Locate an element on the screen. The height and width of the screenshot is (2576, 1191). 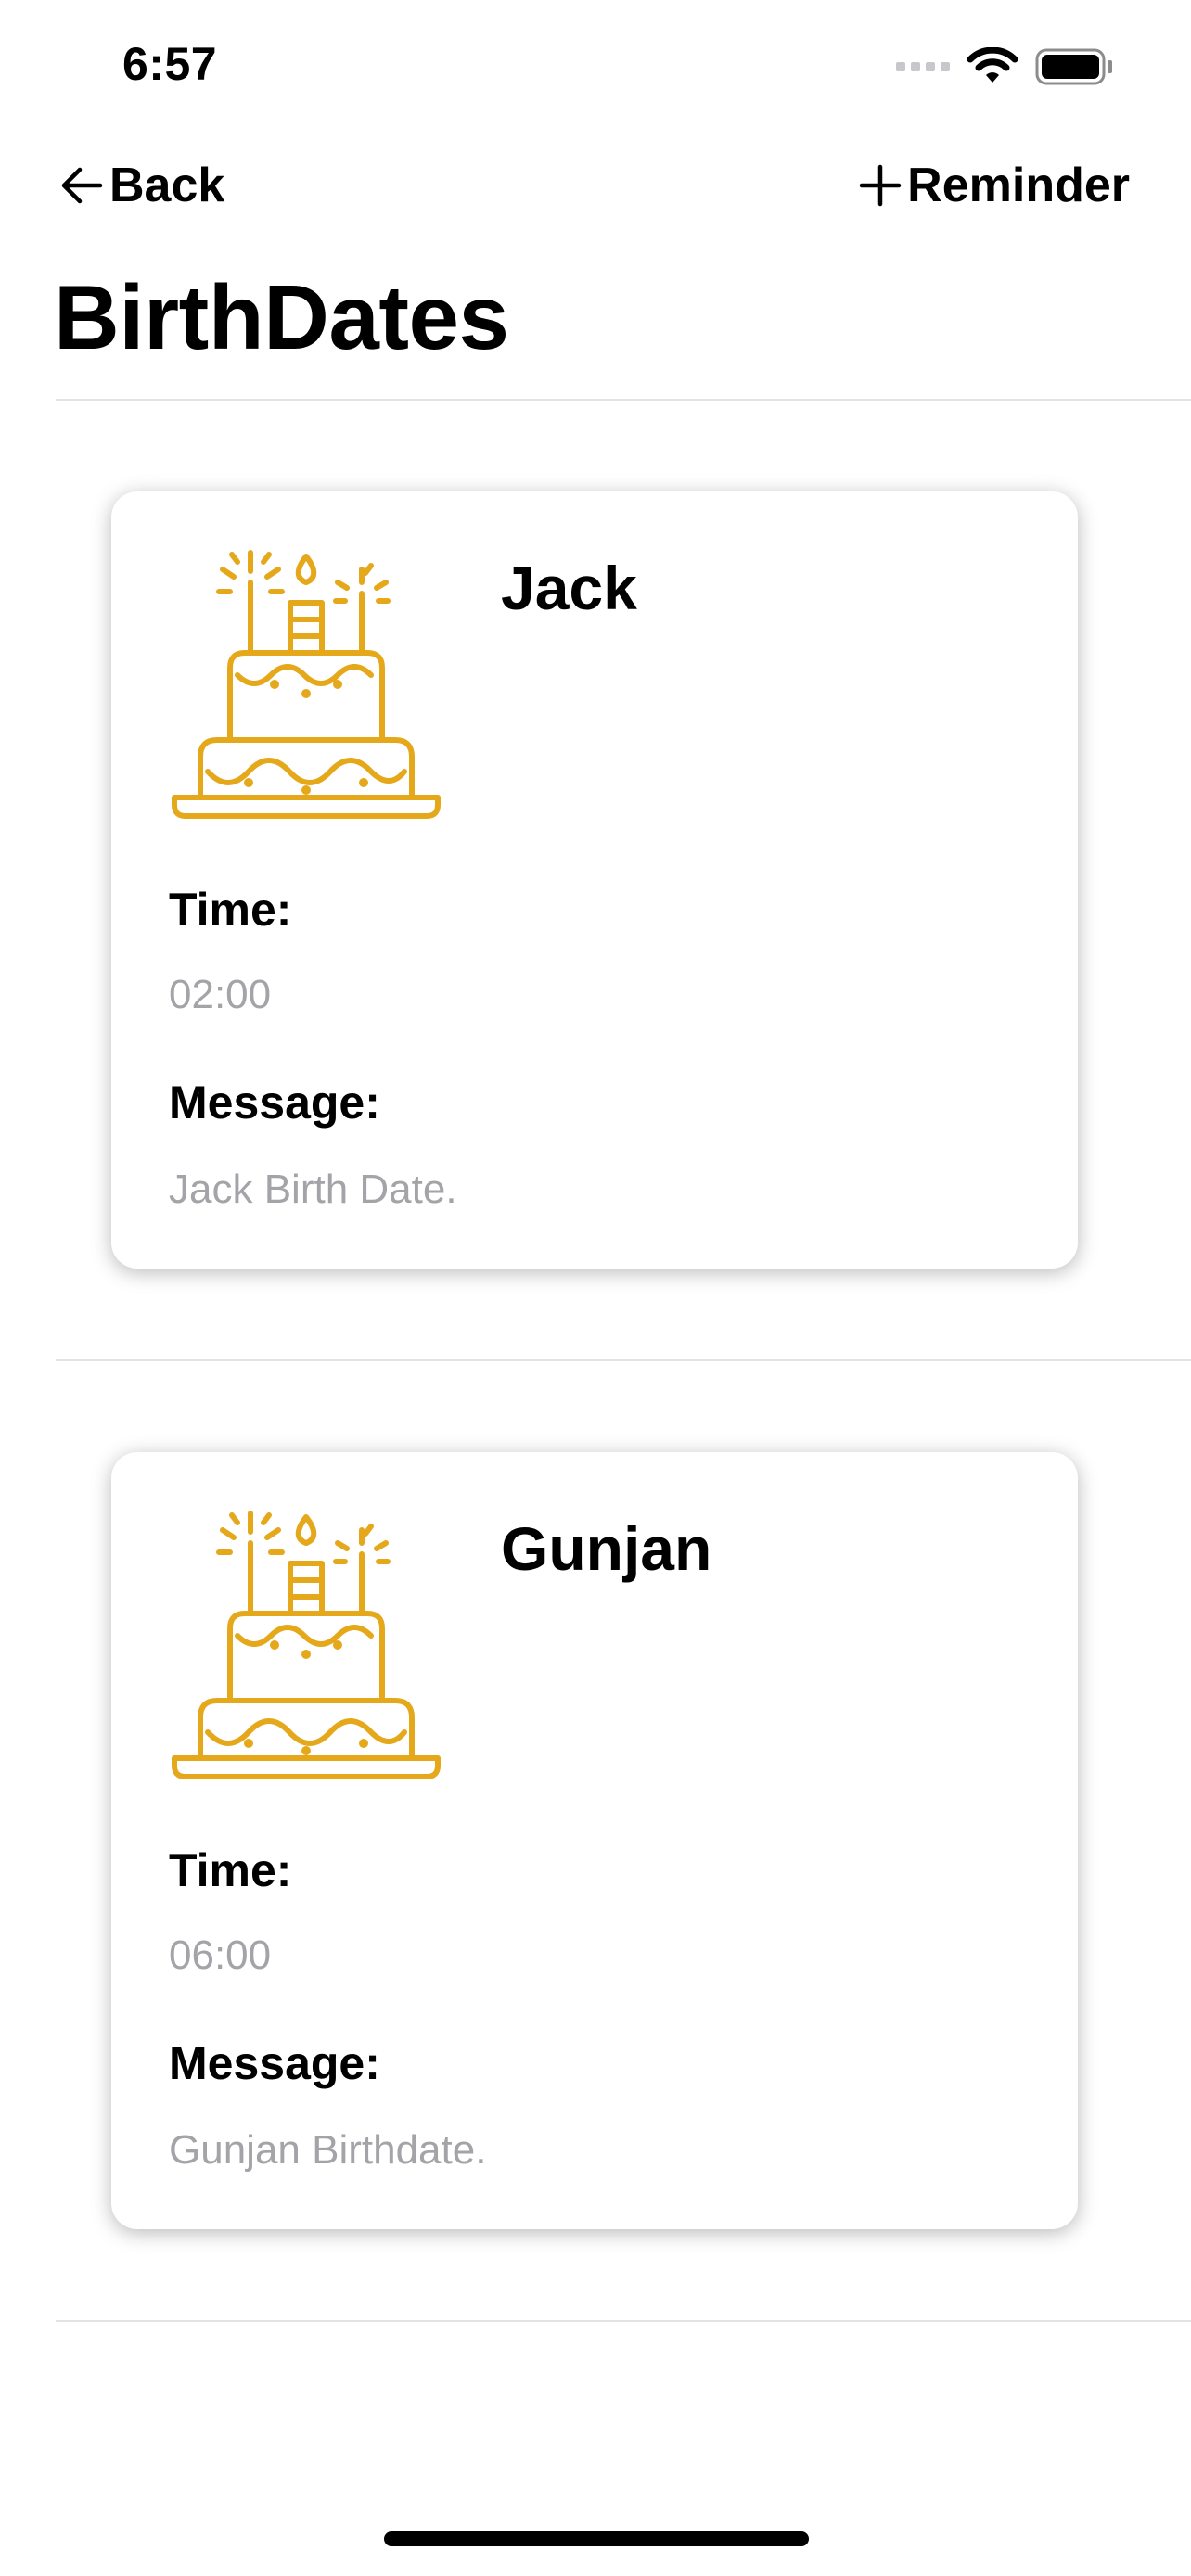
add-reminder-button: Reminder is located at coordinates (993, 186).